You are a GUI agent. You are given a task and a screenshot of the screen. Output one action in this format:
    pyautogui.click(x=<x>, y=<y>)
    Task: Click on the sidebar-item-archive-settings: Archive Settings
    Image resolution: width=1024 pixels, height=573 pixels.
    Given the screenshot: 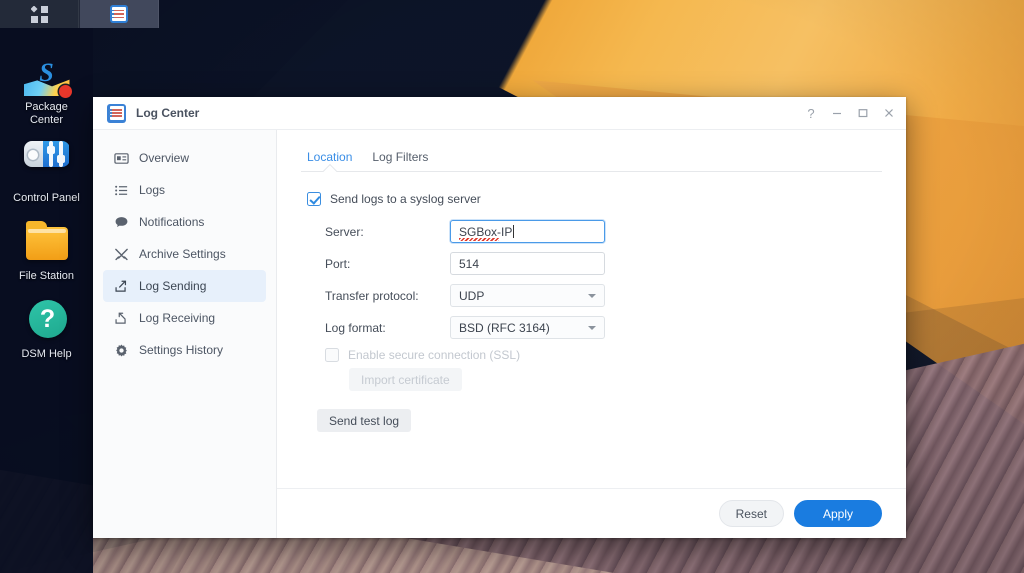 What is the action you would take?
    pyautogui.click(x=184, y=254)
    